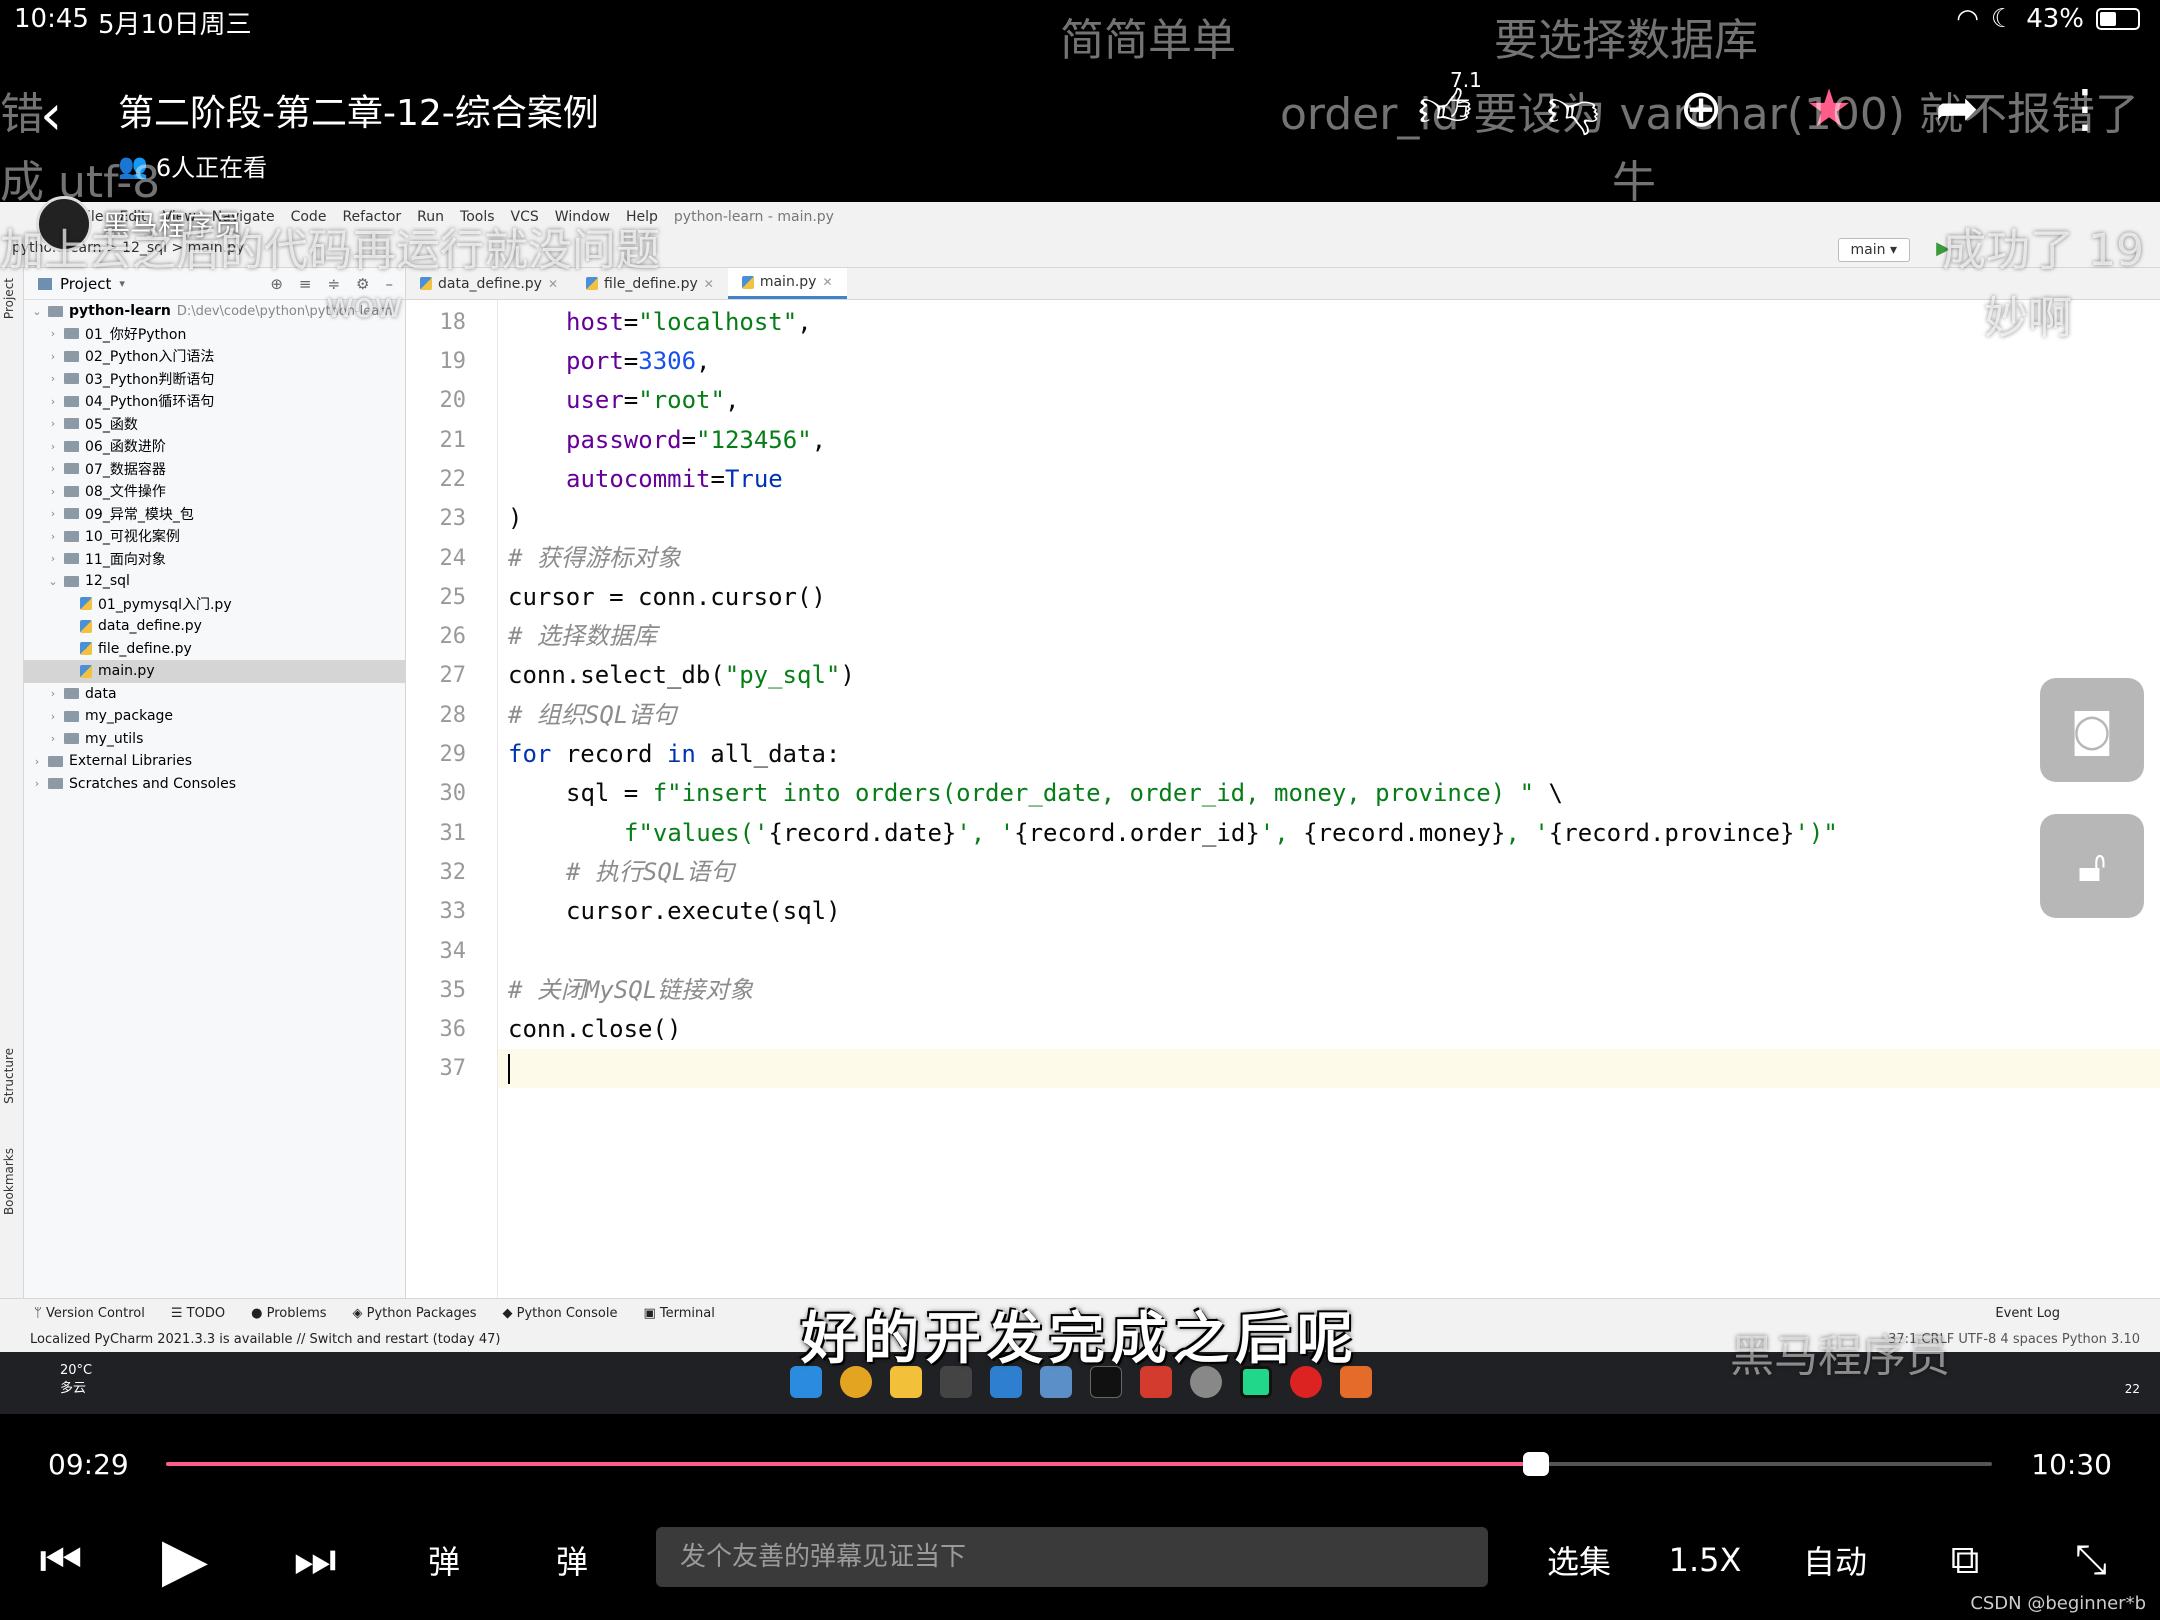 The width and height of the screenshot is (2160, 1620). Describe the element at coordinates (9, 1181) in the screenshot. I see `bookmarks-tool-tab: Bookmarks` at that location.